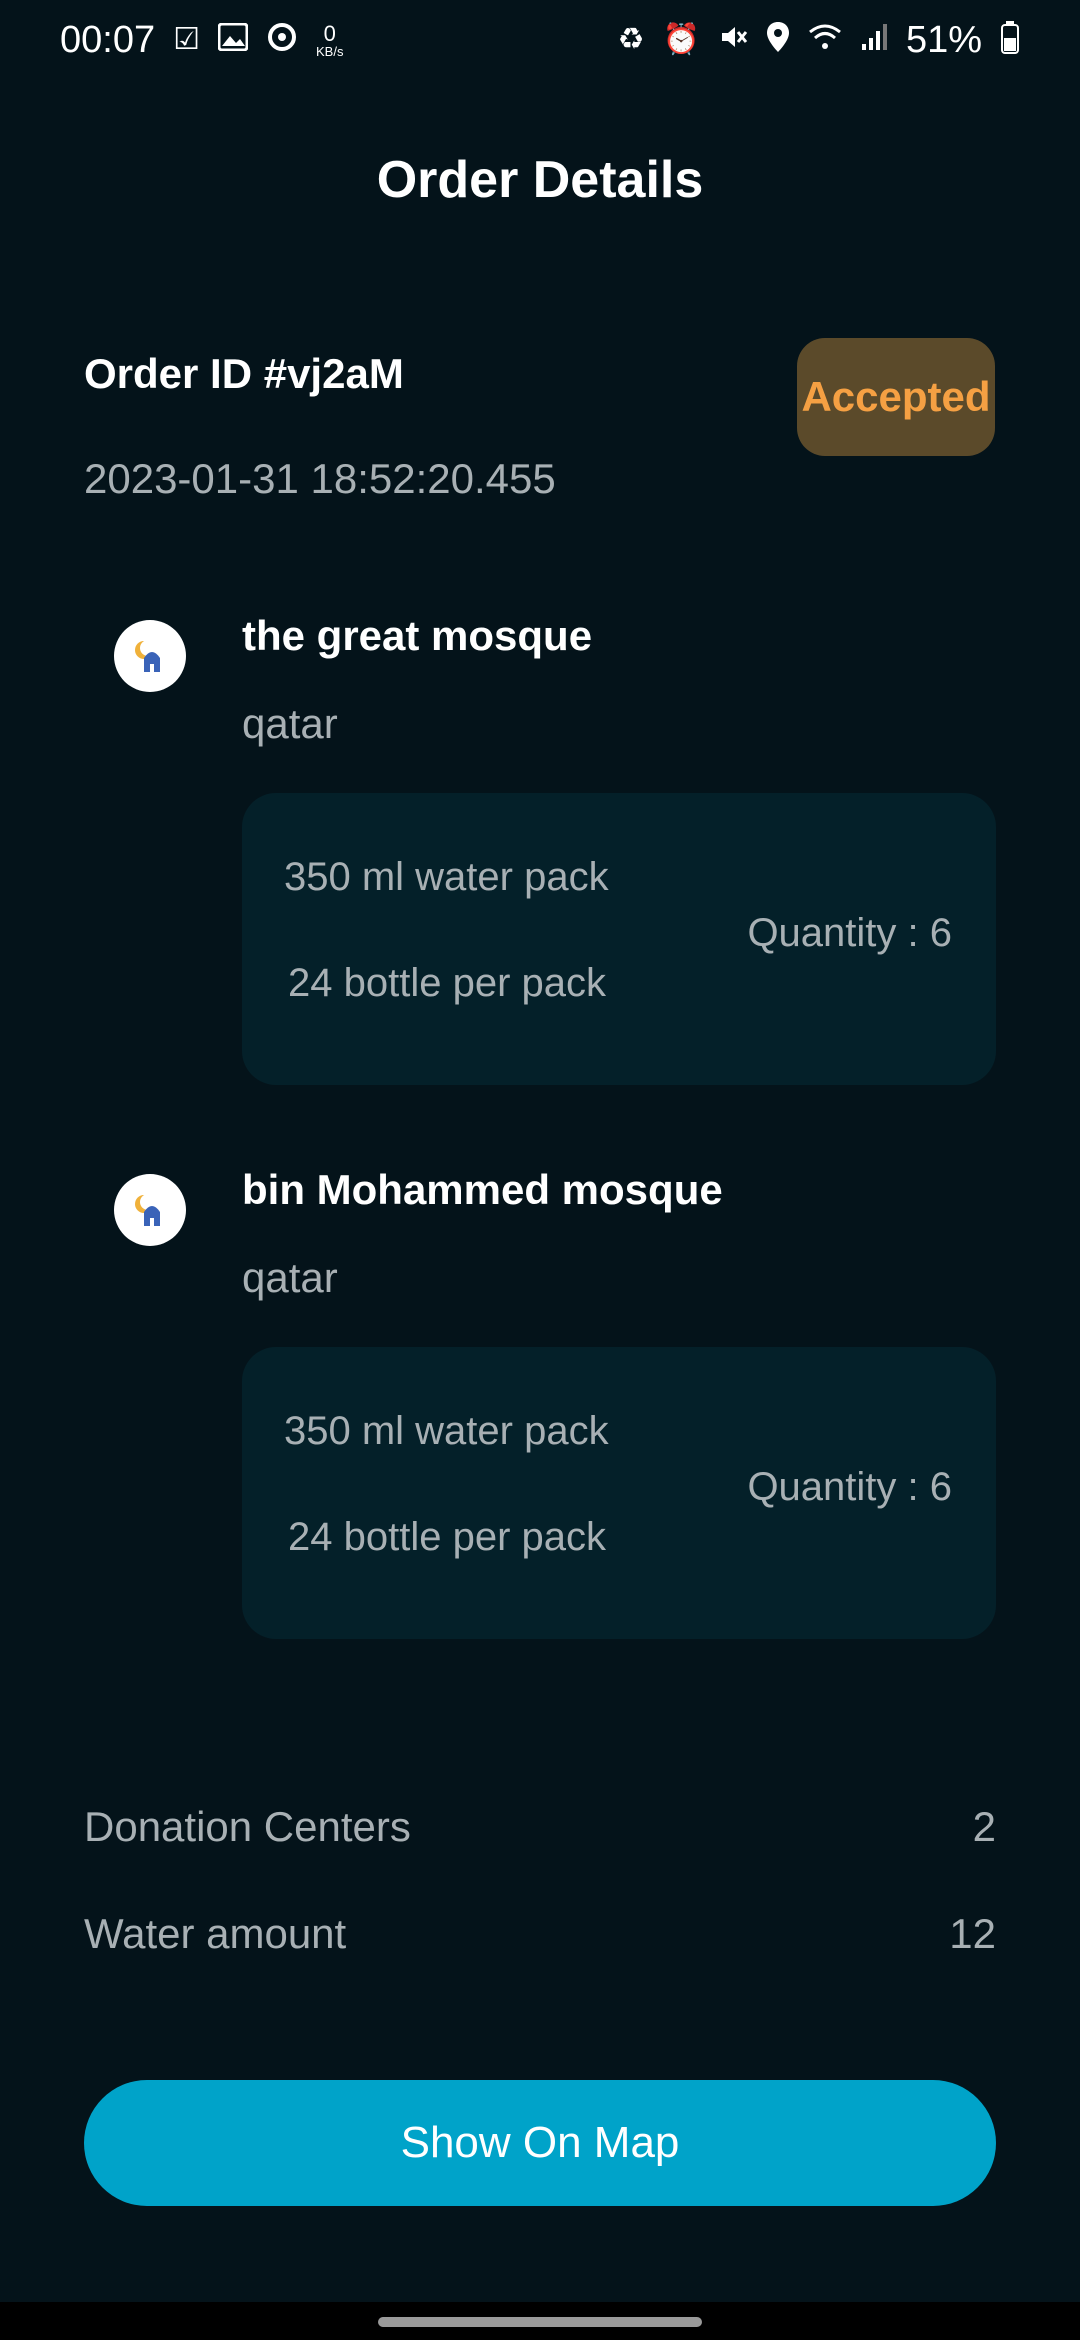  What do you see at coordinates (247, 1826) in the screenshot?
I see `donation-centers-label: Donation Centers` at bounding box center [247, 1826].